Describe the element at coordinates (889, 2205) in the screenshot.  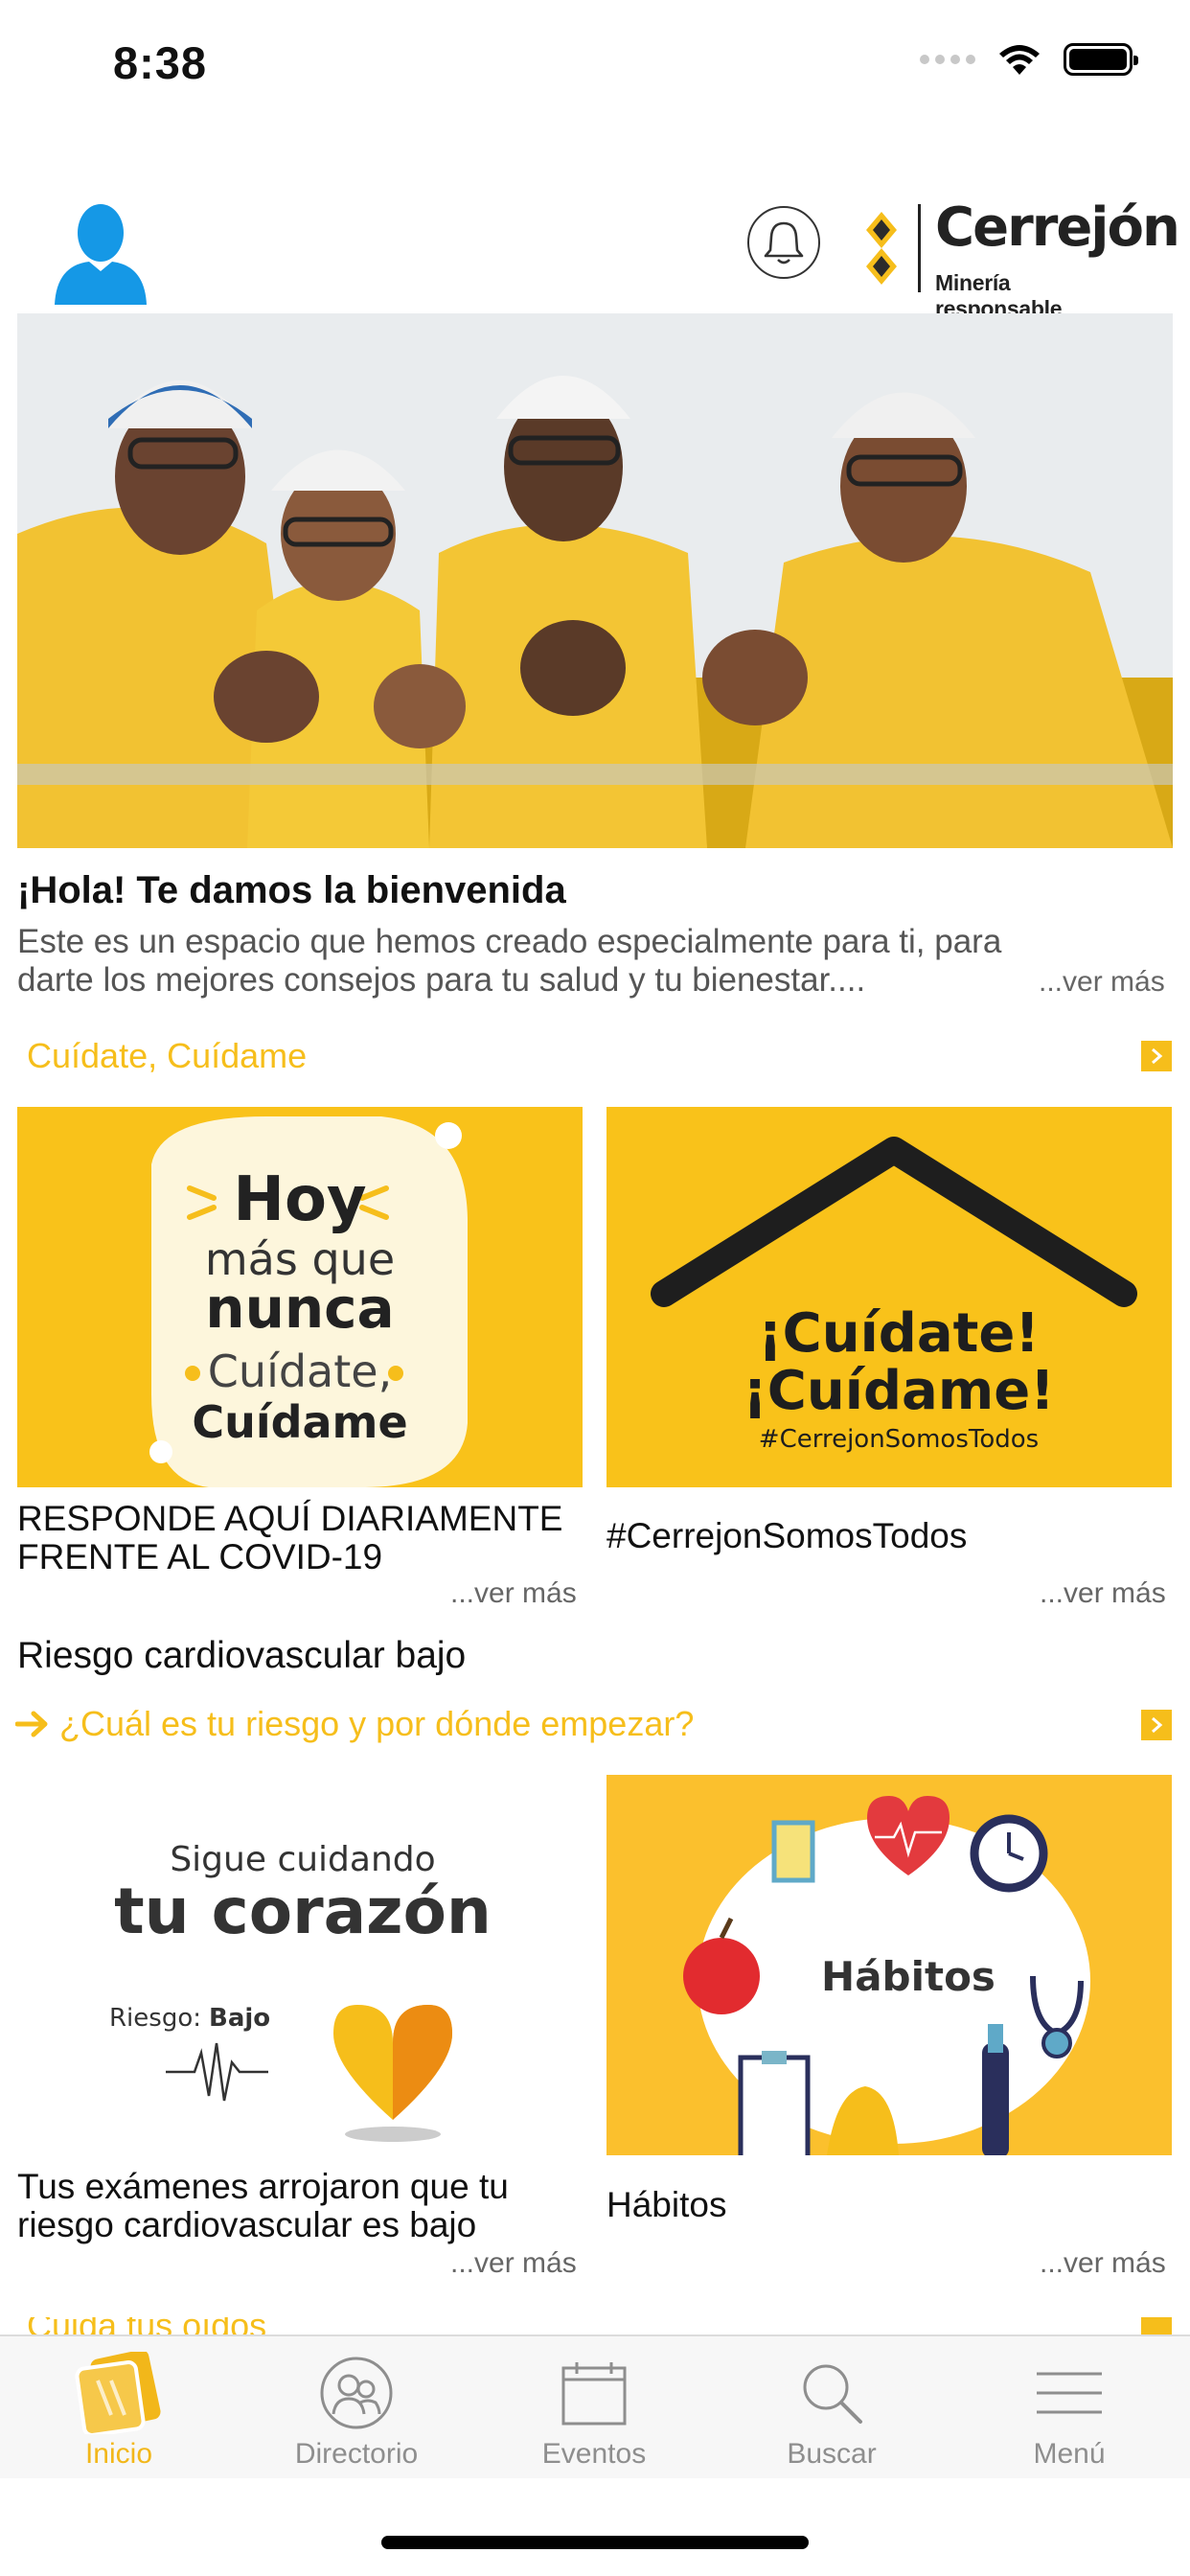
I see `card-caption-habitos: Hábitos` at that location.